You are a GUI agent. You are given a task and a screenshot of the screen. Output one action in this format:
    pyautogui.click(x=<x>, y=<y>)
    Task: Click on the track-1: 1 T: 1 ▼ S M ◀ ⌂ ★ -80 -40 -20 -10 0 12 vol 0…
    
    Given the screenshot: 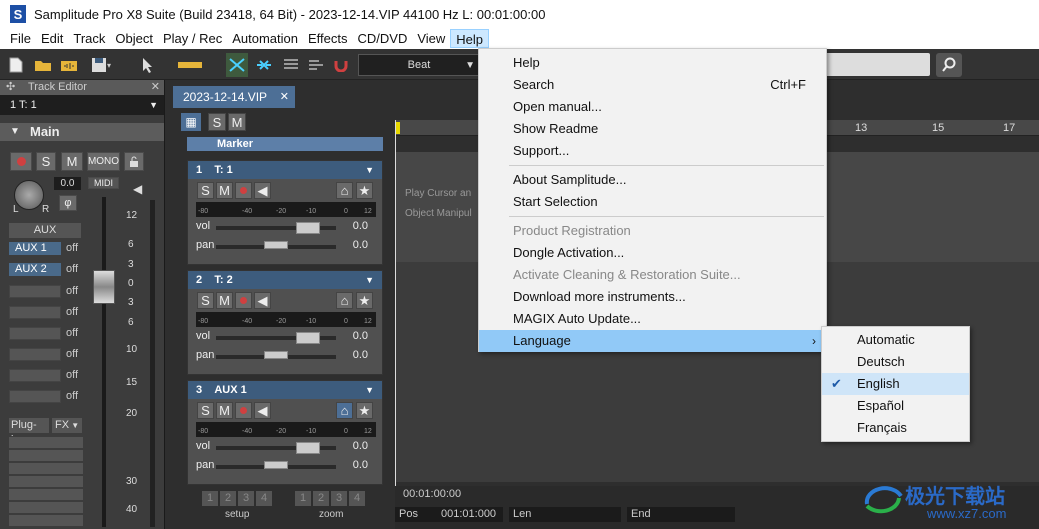 What is the action you would take?
    pyautogui.click(x=285, y=212)
    